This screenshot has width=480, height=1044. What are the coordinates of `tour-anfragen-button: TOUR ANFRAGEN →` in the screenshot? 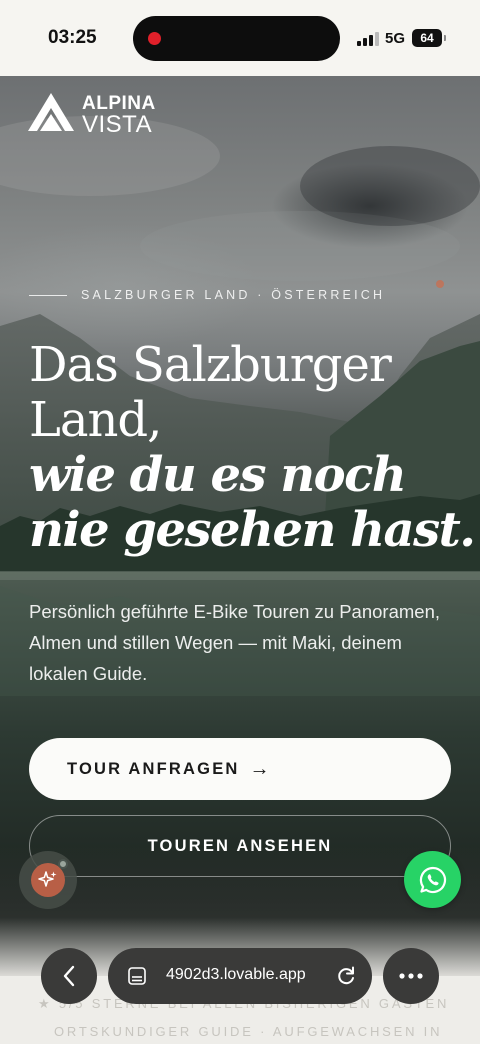 It's located at (240, 769).